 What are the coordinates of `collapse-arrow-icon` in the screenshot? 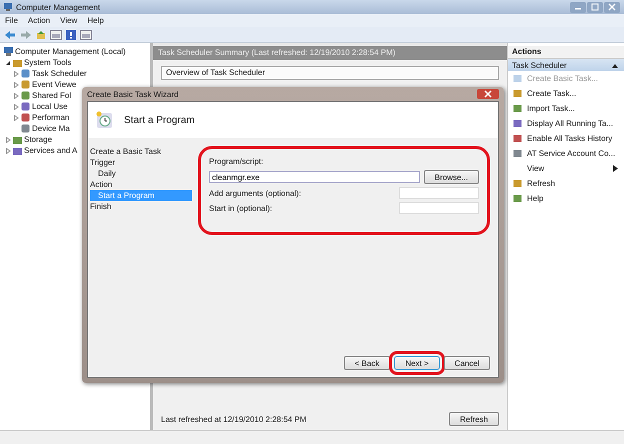 It's located at (615, 65).